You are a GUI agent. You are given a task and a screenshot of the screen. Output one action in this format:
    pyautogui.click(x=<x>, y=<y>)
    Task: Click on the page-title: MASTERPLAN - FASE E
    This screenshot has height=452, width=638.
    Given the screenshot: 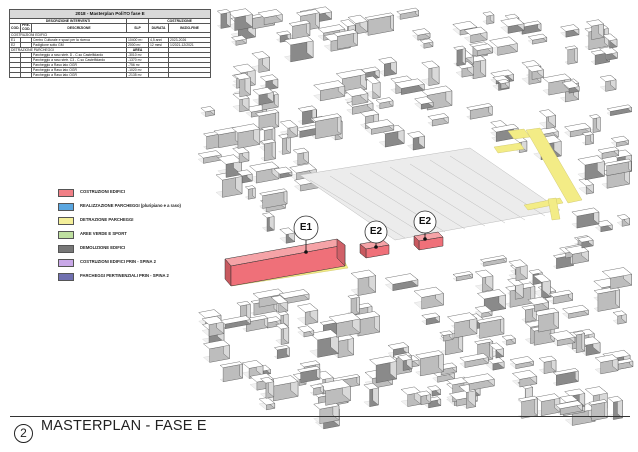 What is the action you would take?
    pyautogui.click(x=124, y=426)
    